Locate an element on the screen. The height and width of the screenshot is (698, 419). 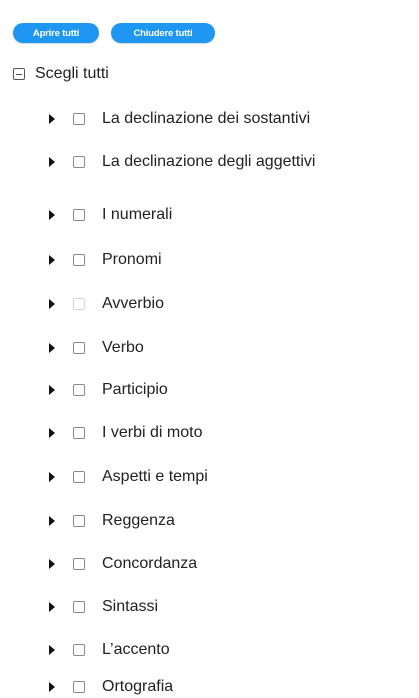
tree-item-l-accento: L’accento is located at coordinates (109, 650).